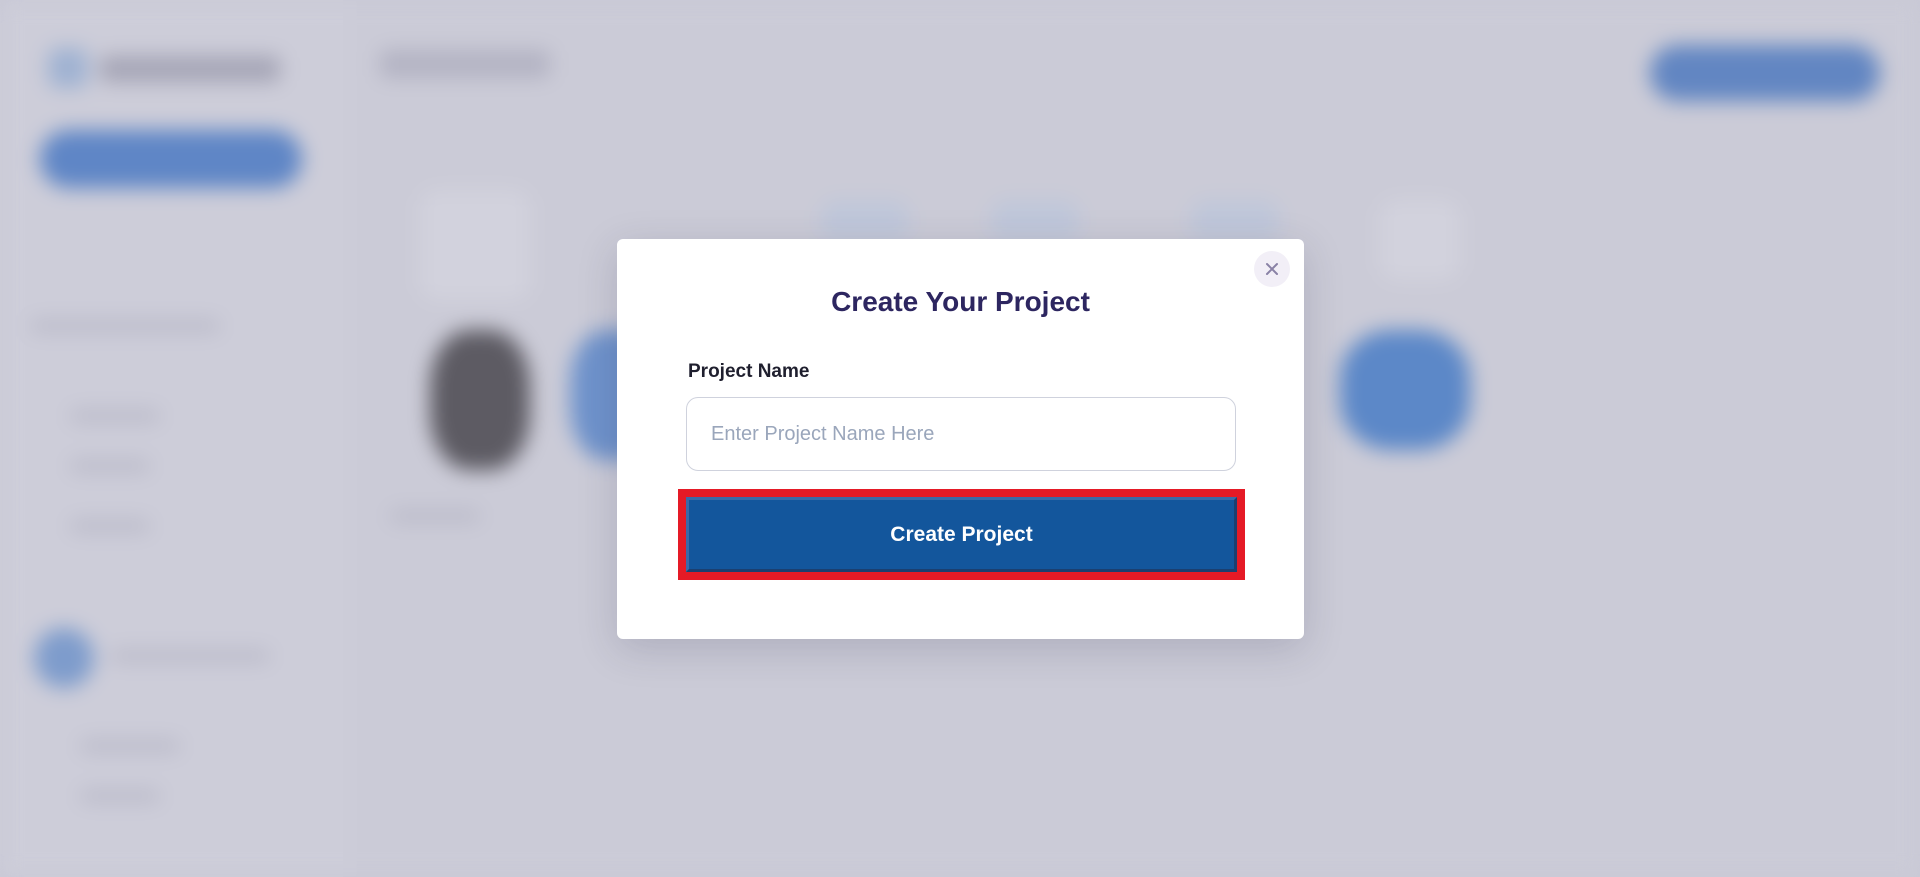  I want to click on background-logo-text, so click(190, 69).